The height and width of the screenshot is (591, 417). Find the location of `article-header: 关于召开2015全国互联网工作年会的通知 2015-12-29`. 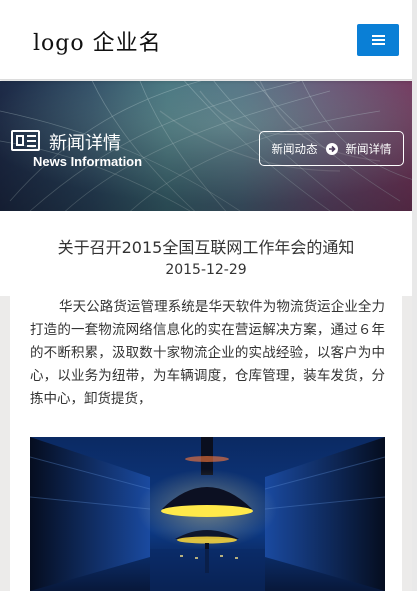

article-header: 关于召开2015全国互联网工作年会的通知 2015-12-29 is located at coordinates (208, 253).